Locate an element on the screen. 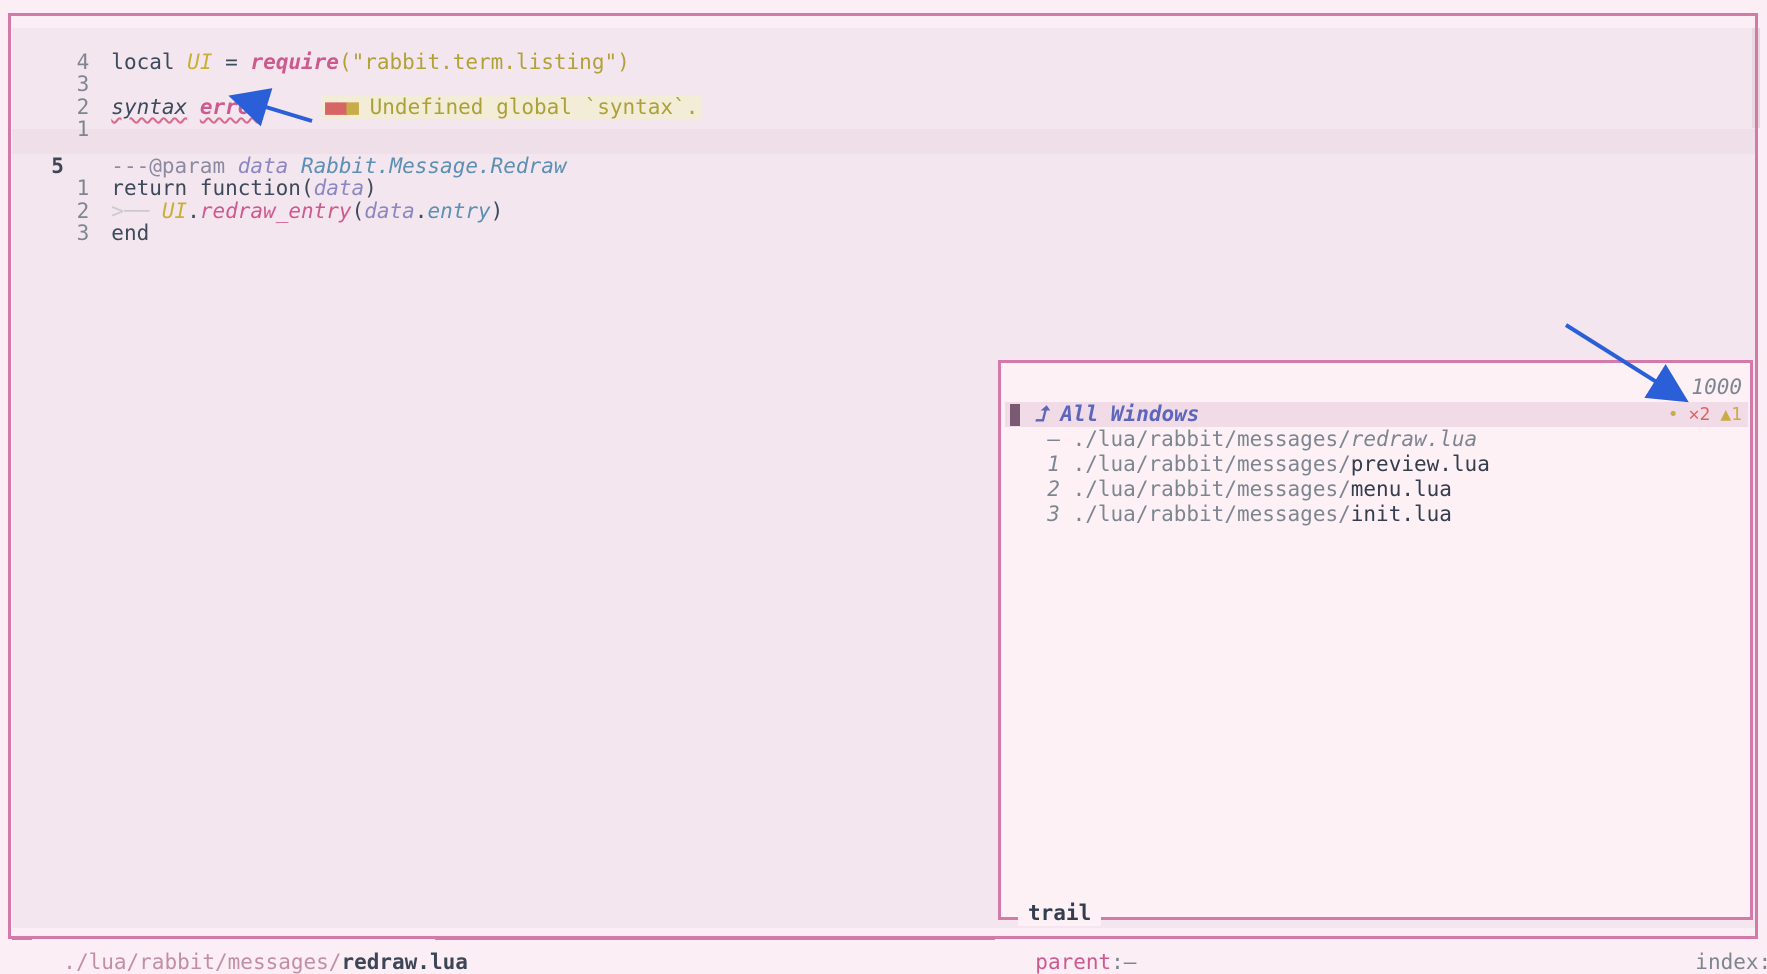 The image size is (1767, 974). status-file-name: redraw.lua is located at coordinates (404, 962).